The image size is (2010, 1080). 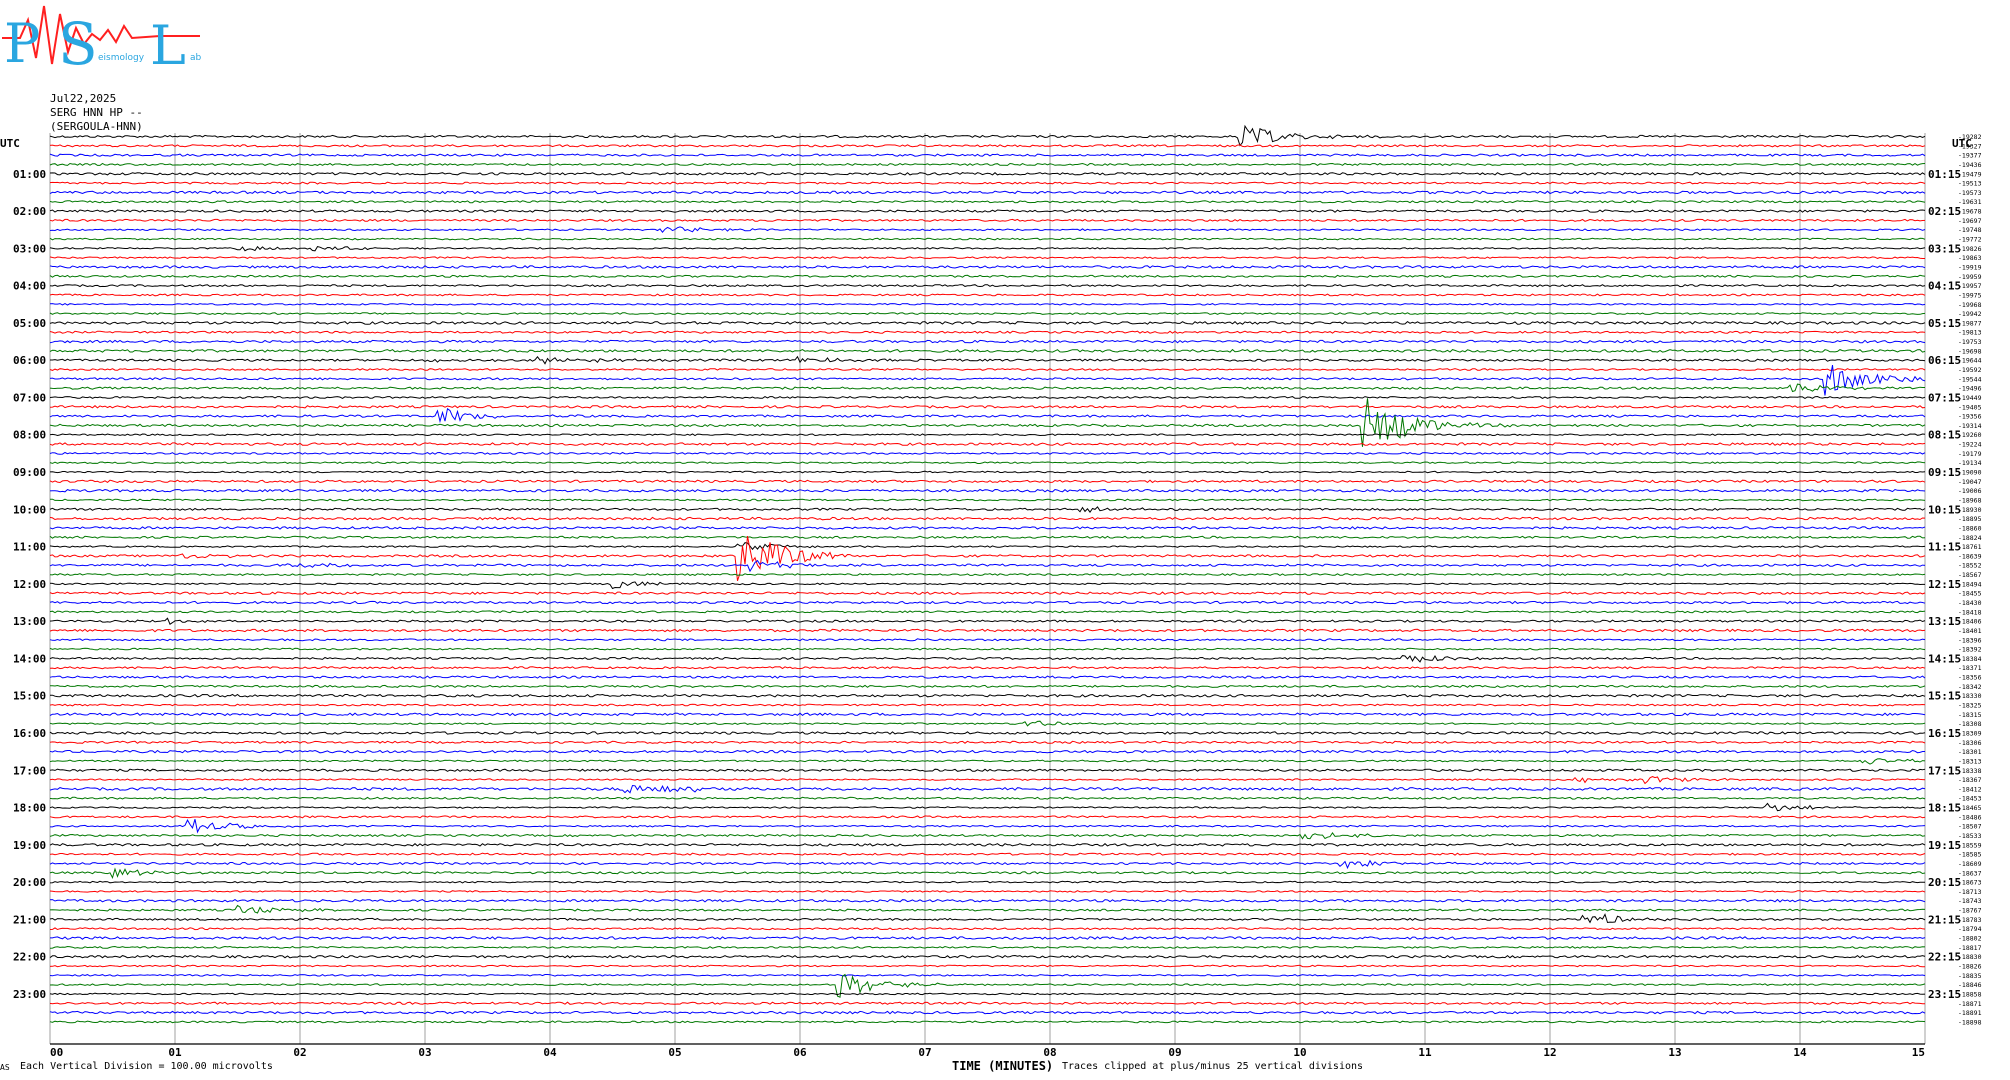 I want to click on offset-label-60: -18330, so click(x=1970, y=696).